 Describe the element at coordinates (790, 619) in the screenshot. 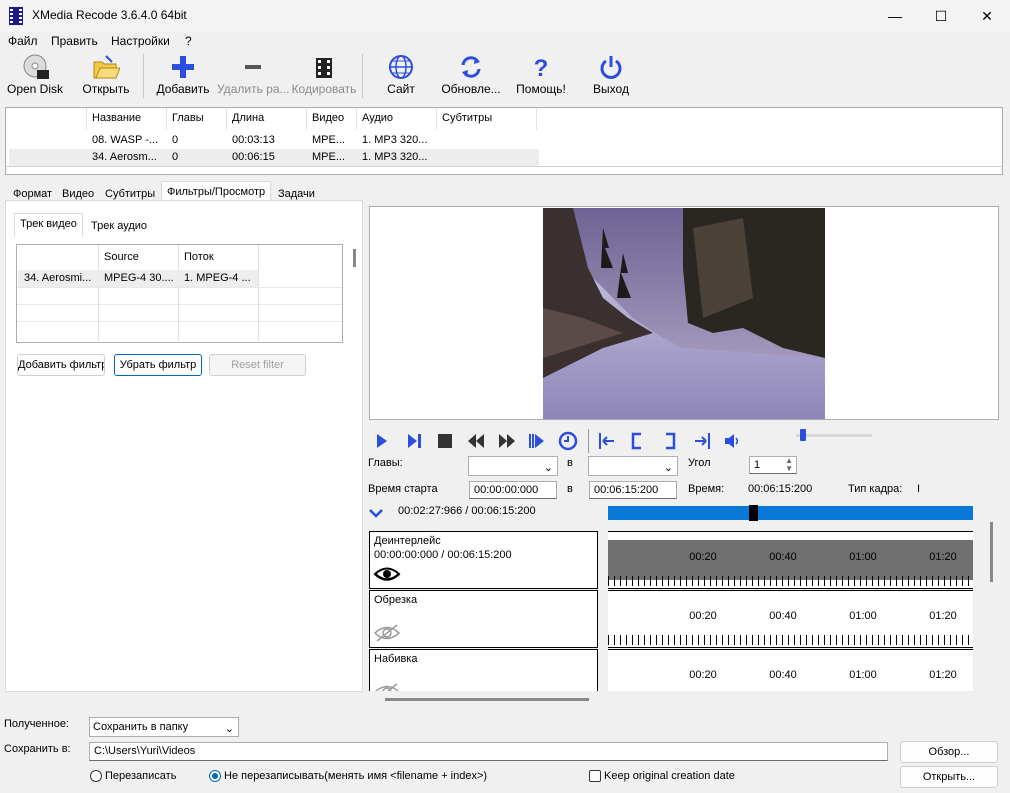

I see `timeline-crop: 00:20 00:40 01:00 01:20` at that location.